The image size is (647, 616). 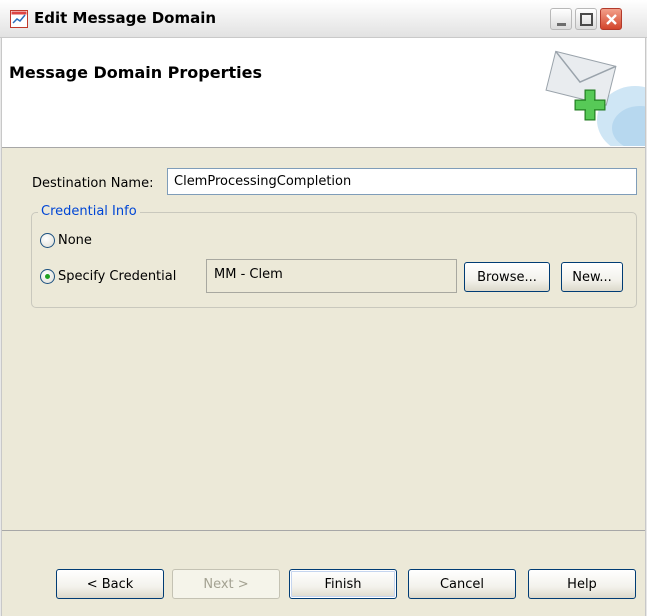 What do you see at coordinates (561, 19) in the screenshot?
I see `minimize-icon` at bounding box center [561, 19].